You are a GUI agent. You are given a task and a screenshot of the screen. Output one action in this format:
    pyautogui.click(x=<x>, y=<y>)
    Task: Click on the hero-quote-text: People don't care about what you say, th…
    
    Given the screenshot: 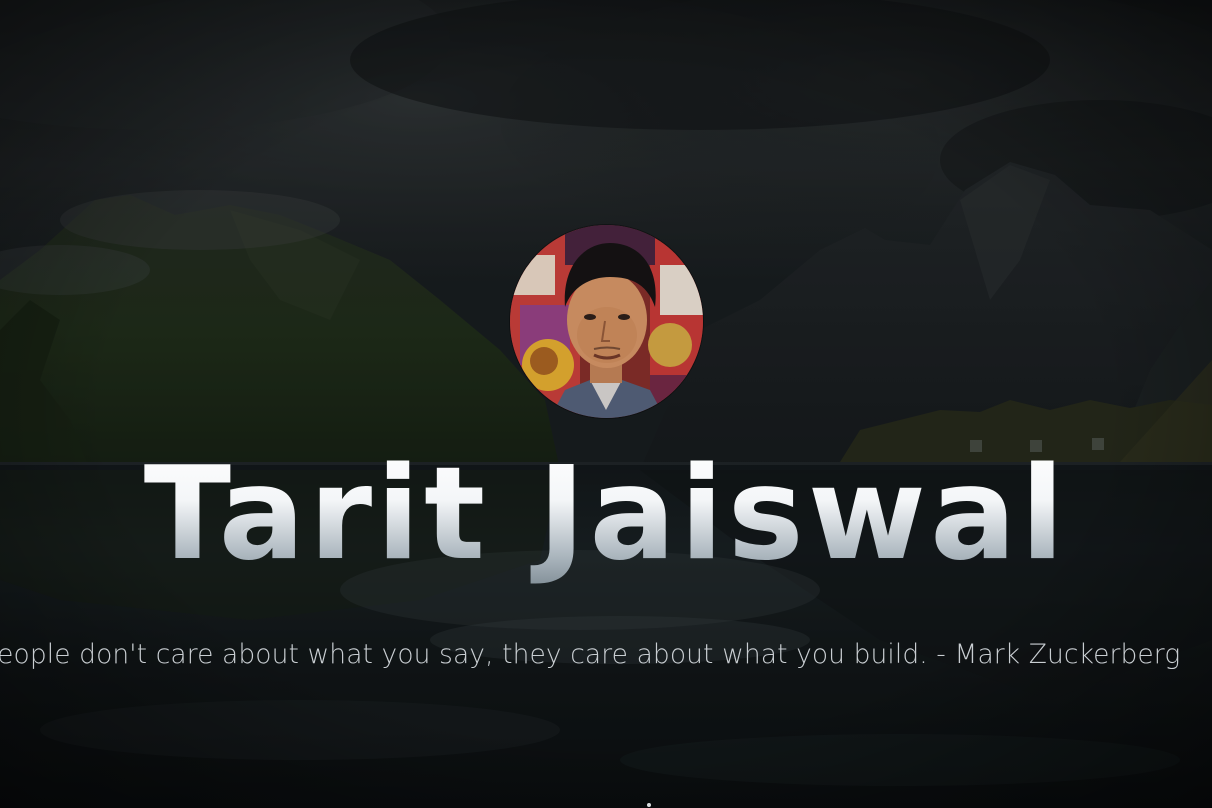 What is the action you would take?
    pyautogui.click(x=590, y=654)
    